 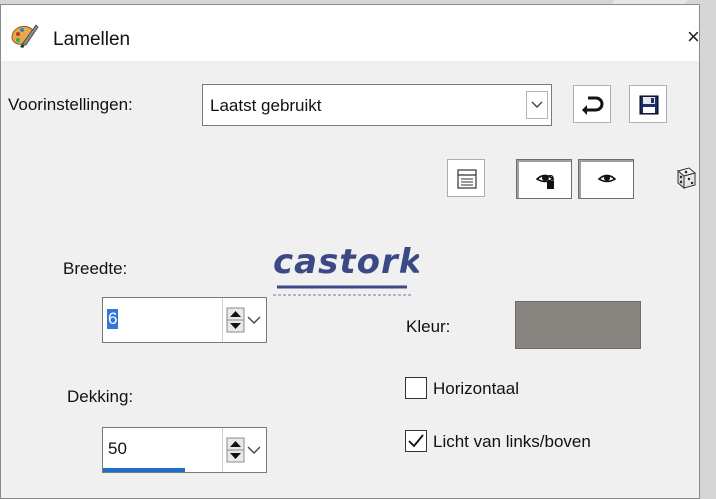 I want to click on proof-button, so click(x=544, y=179).